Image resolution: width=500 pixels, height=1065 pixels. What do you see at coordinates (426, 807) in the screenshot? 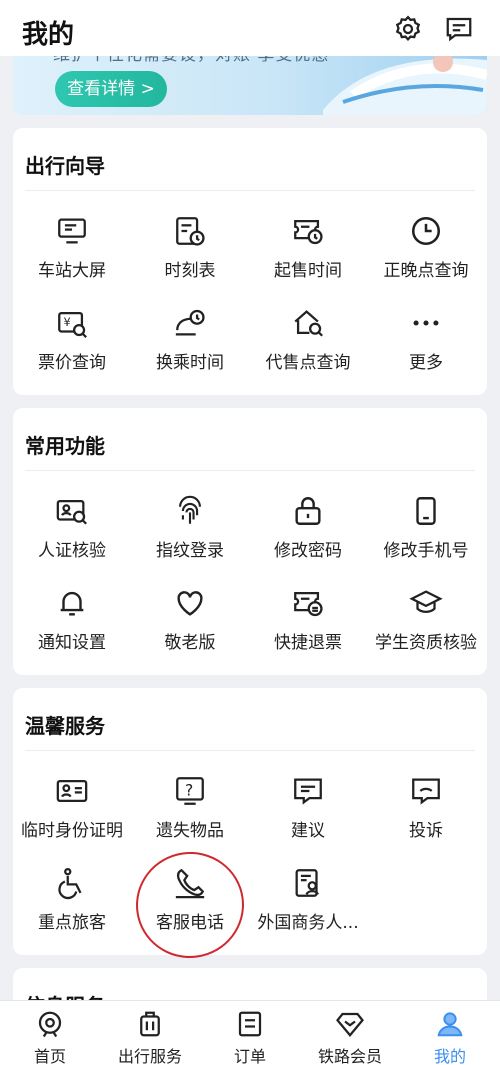
I see `item-complaint: 投诉` at bounding box center [426, 807].